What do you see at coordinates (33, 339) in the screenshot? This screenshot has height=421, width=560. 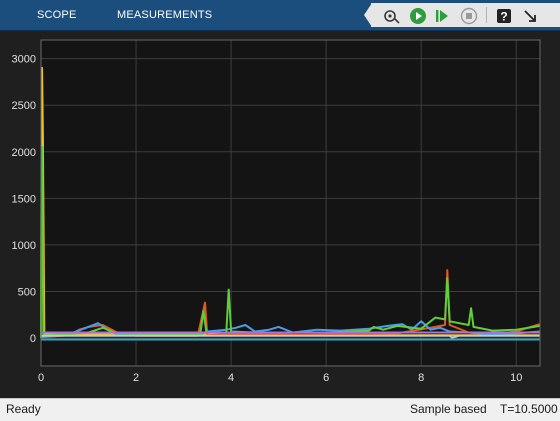 I see `y-tick-label: 0` at bounding box center [33, 339].